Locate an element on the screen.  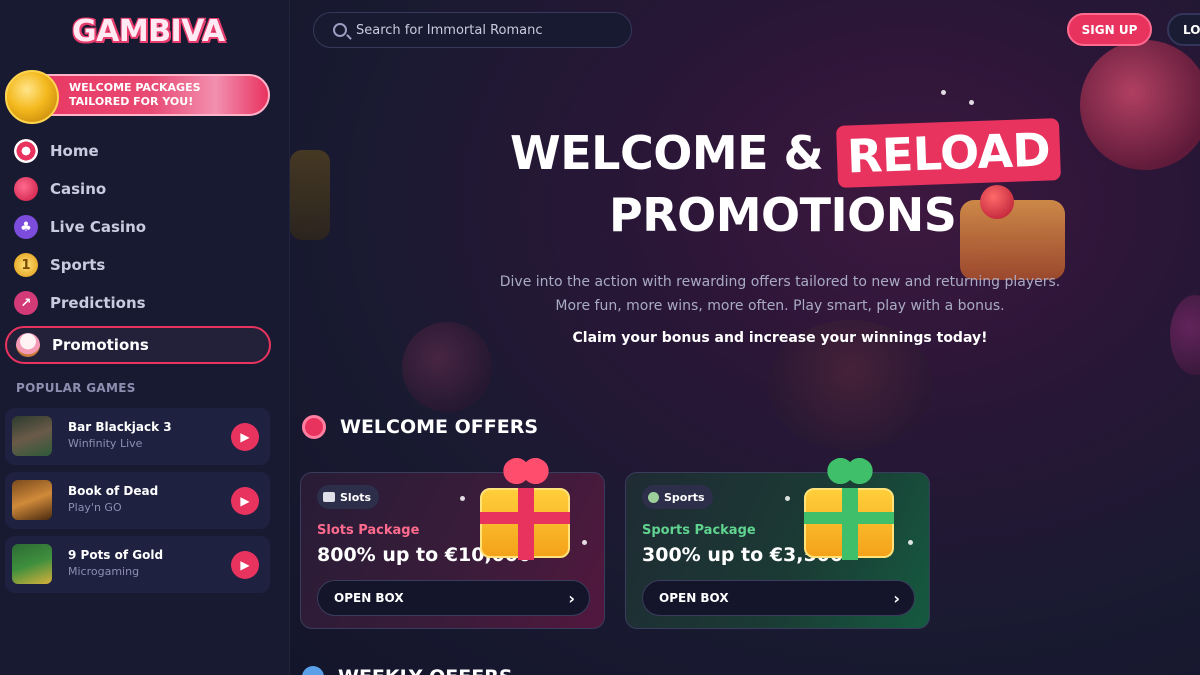
search-bar is located at coordinates (472, 30).